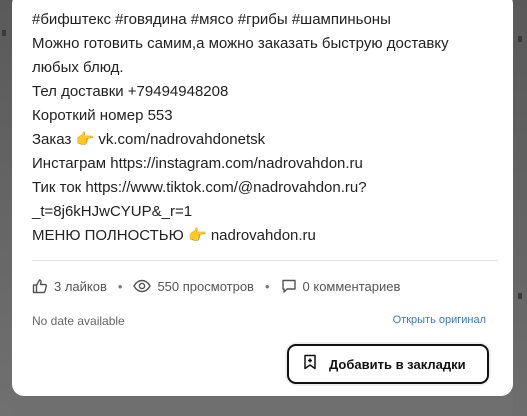  Describe the element at coordinates (6, 208) in the screenshot. I see `background-page-left` at that location.